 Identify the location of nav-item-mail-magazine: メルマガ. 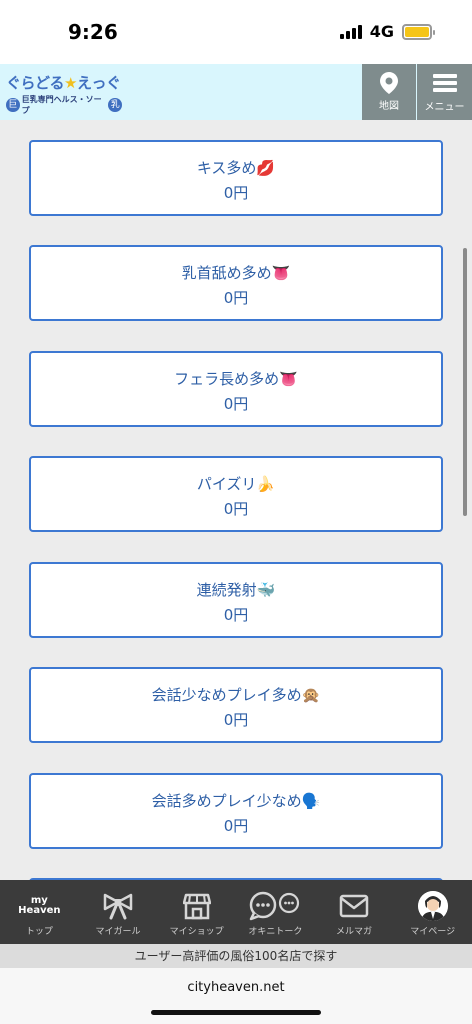
(354, 912).